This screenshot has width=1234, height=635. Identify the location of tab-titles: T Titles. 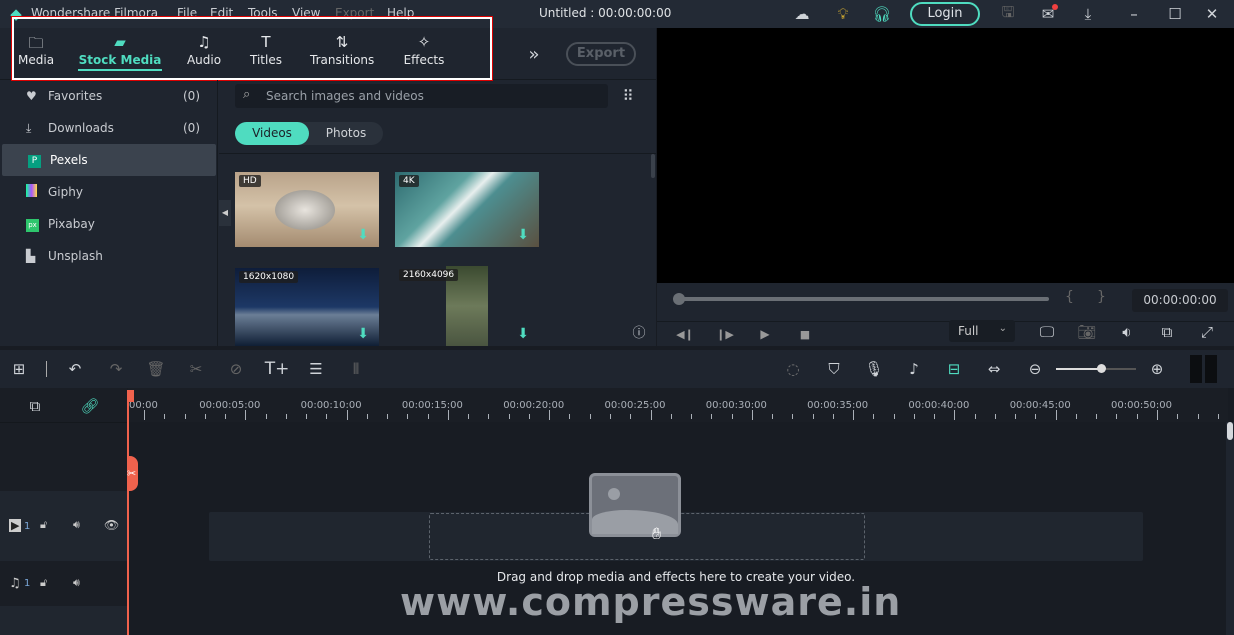
(266, 50).